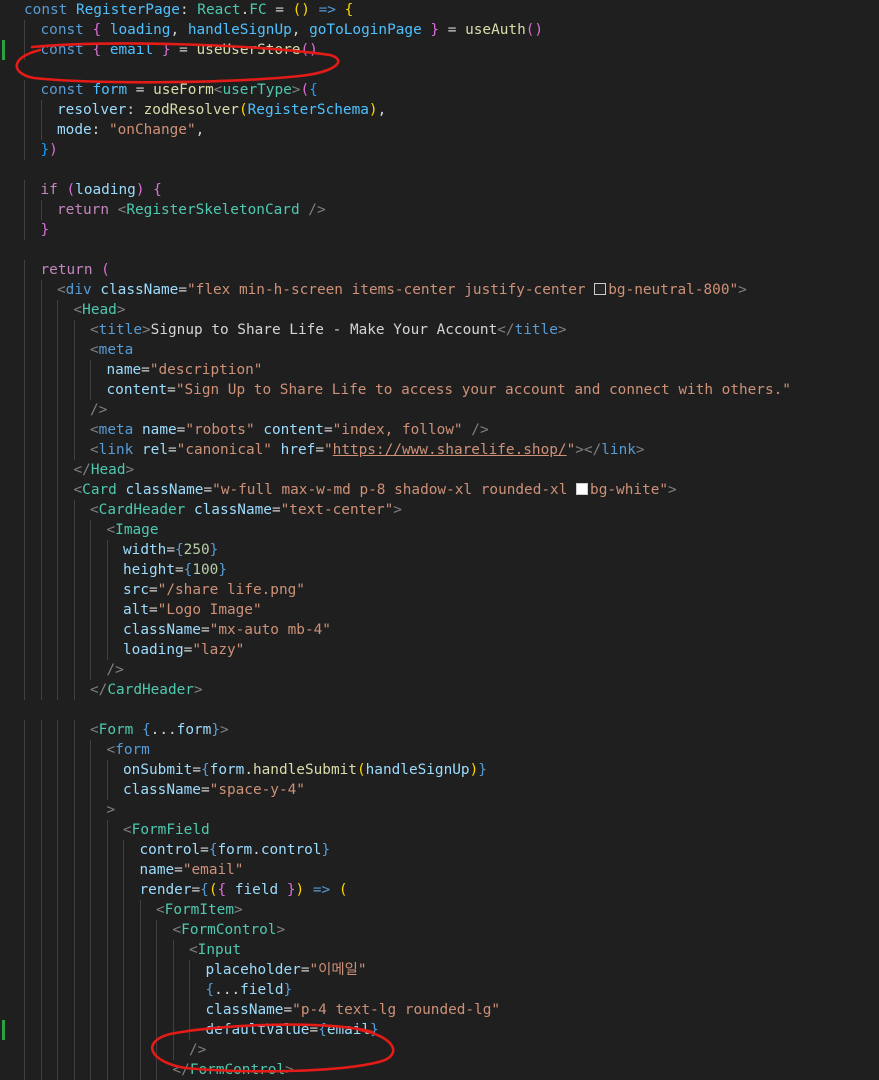 This screenshot has width=879, height=1080. I want to click on code-line: className="p-4 text-lg rounded-lg", so click(439, 1010).